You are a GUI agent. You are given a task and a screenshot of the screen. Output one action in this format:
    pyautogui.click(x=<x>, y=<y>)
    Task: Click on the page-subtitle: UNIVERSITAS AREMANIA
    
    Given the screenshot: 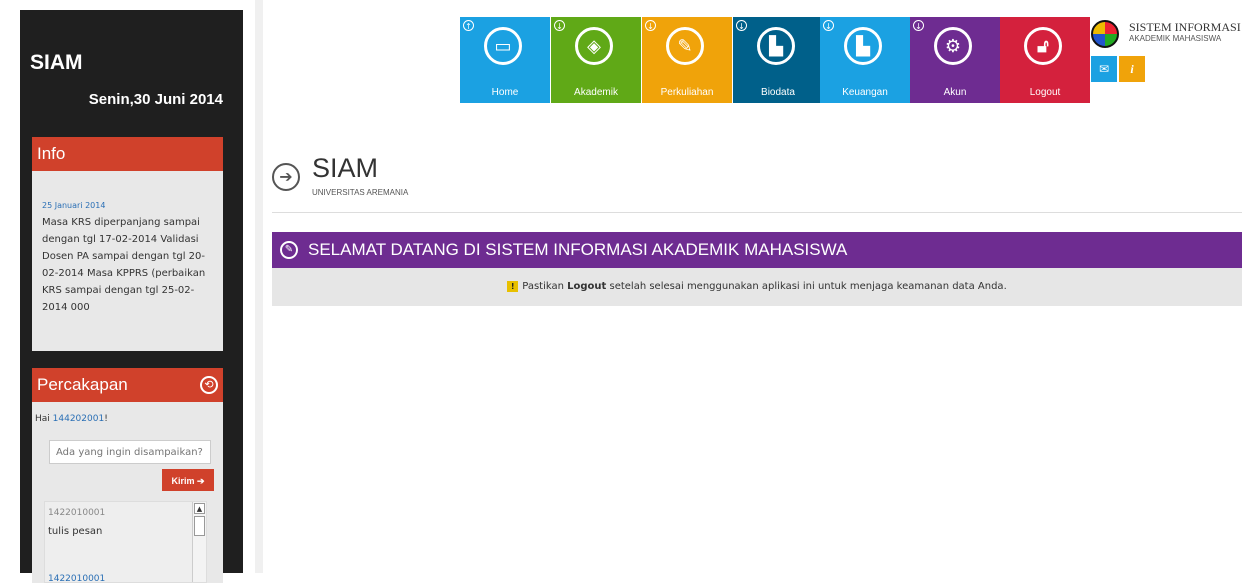 What is the action you would take?
    pyautogui.click(x=360, y=192)
    